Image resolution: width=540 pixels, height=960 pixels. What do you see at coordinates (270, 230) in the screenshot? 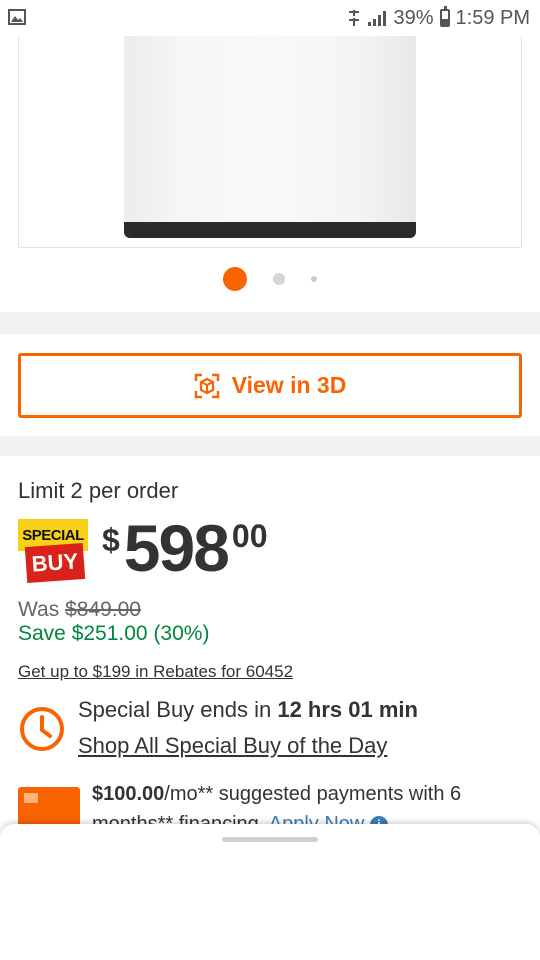
I see `product-image-base` at bounding box center [270, 230].